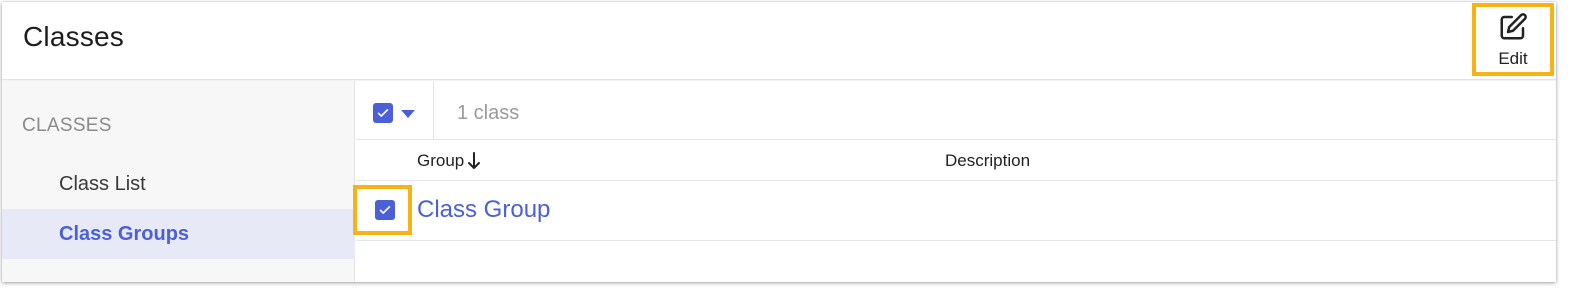 The image size is (1584, 294). What do you see at coordinates (483, 210) in the screenshot?
I see `class-group-link: Class Group` at bounding box center [483, 210].